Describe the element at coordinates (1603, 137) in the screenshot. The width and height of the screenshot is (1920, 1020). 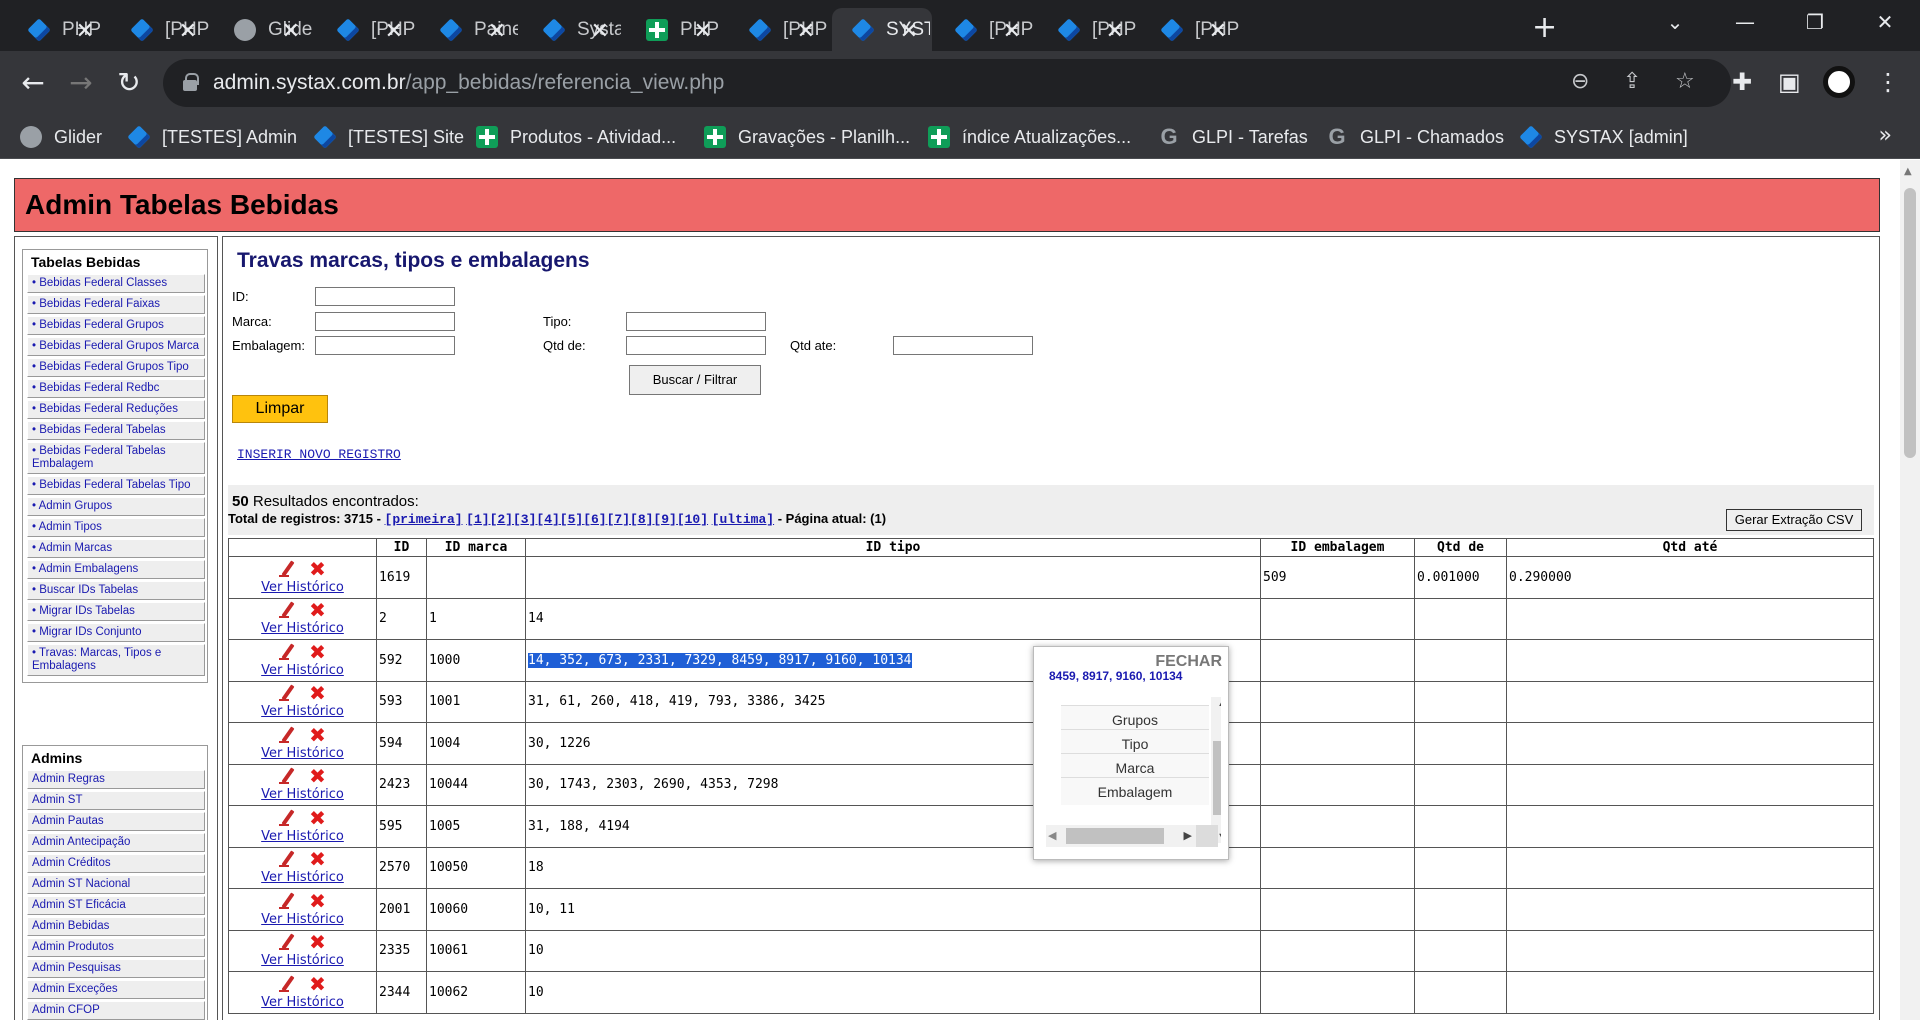
I see `bookmark-item: SYSTAX [admin]` at that location.